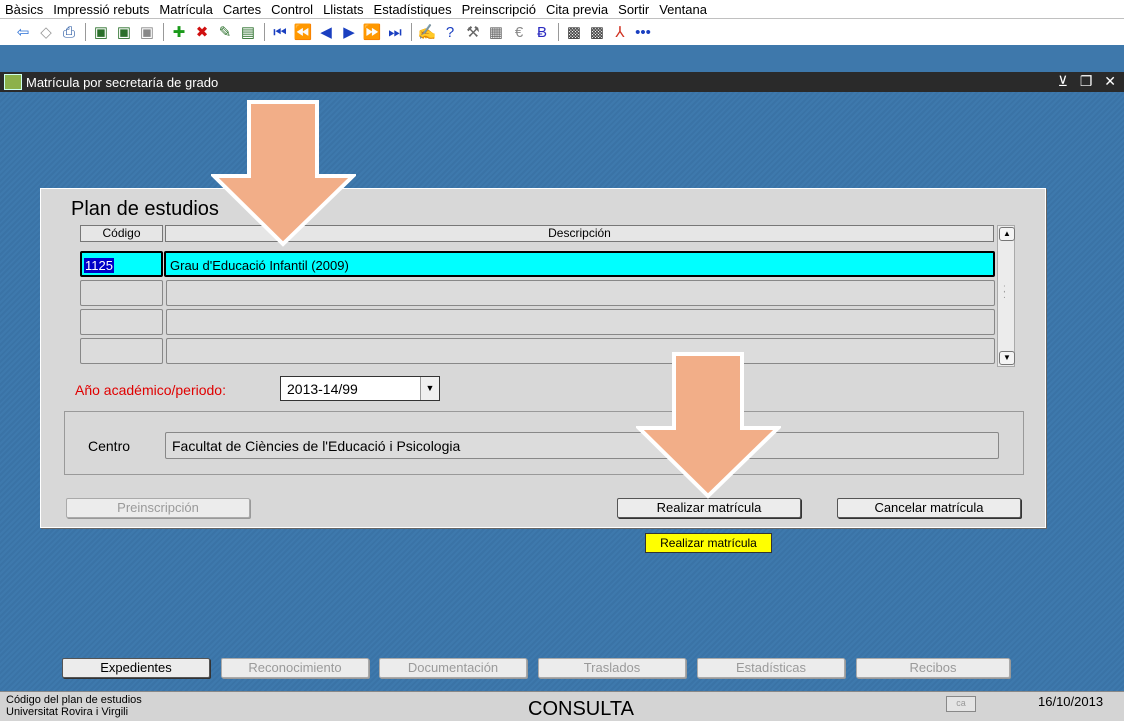  I want to click on row-4-code, so click(121, 351).